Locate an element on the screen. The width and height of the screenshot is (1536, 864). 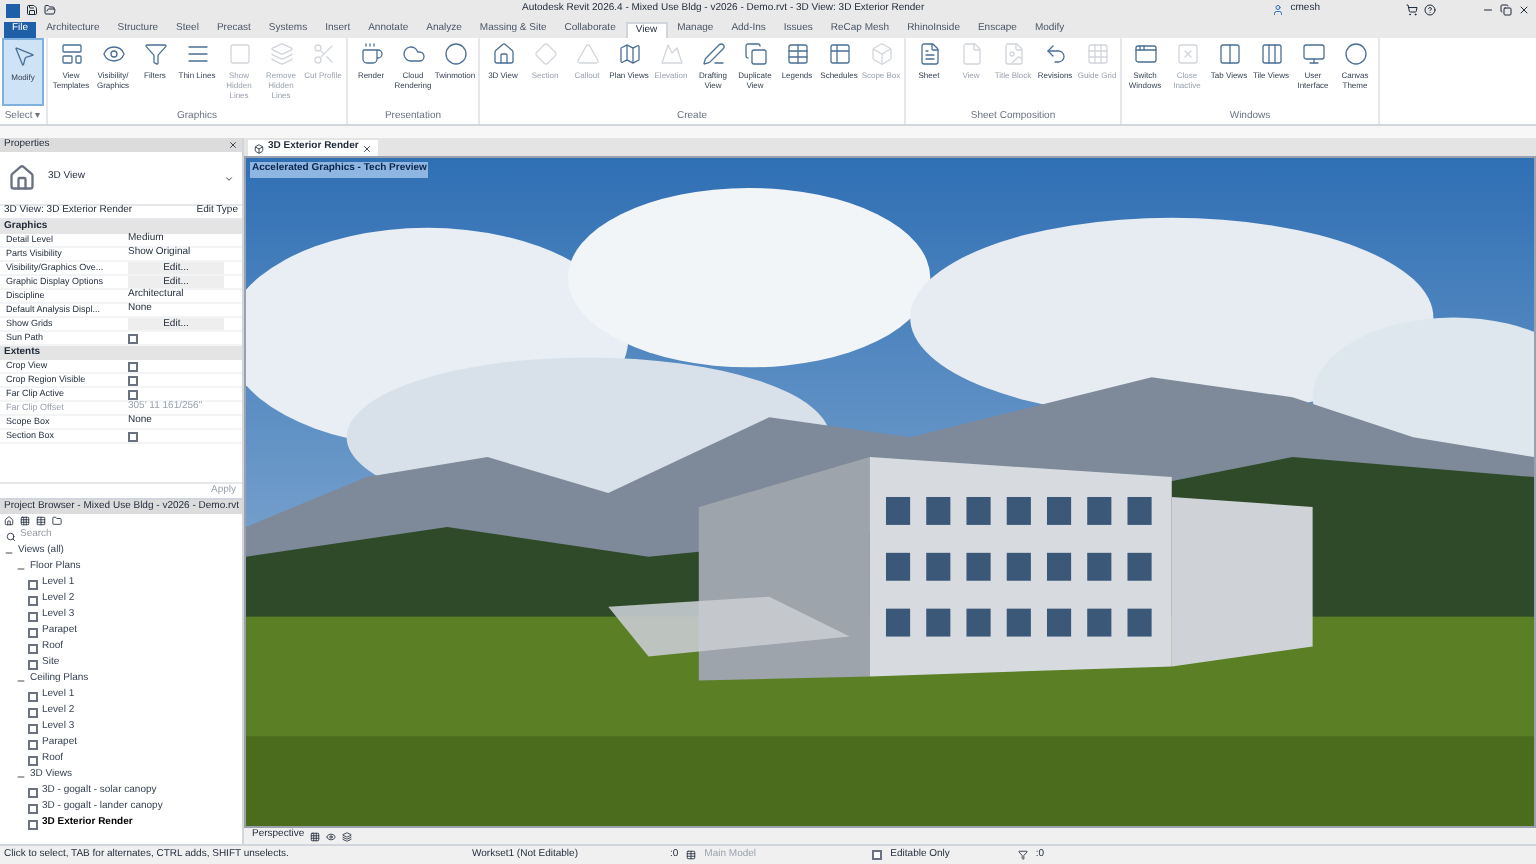
restore-icon is located at coordinates (1506, 10).